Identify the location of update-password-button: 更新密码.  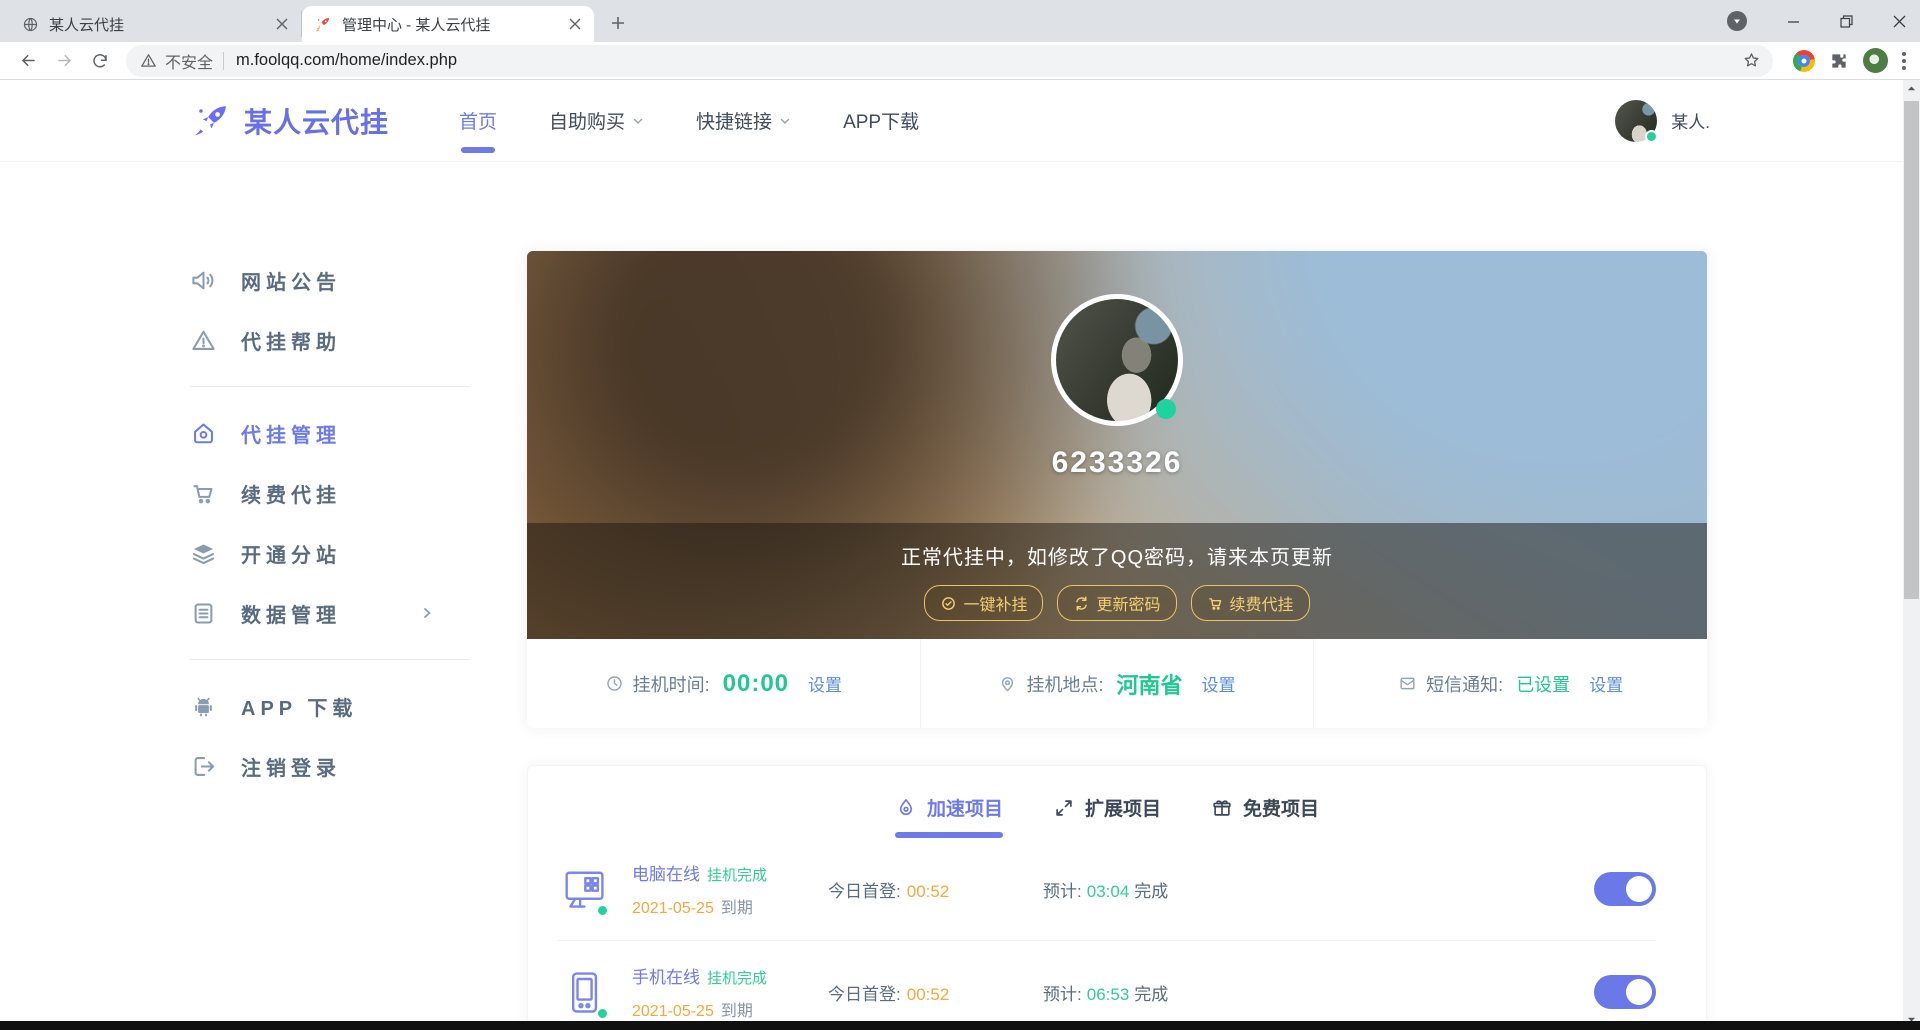
(1117, 603).